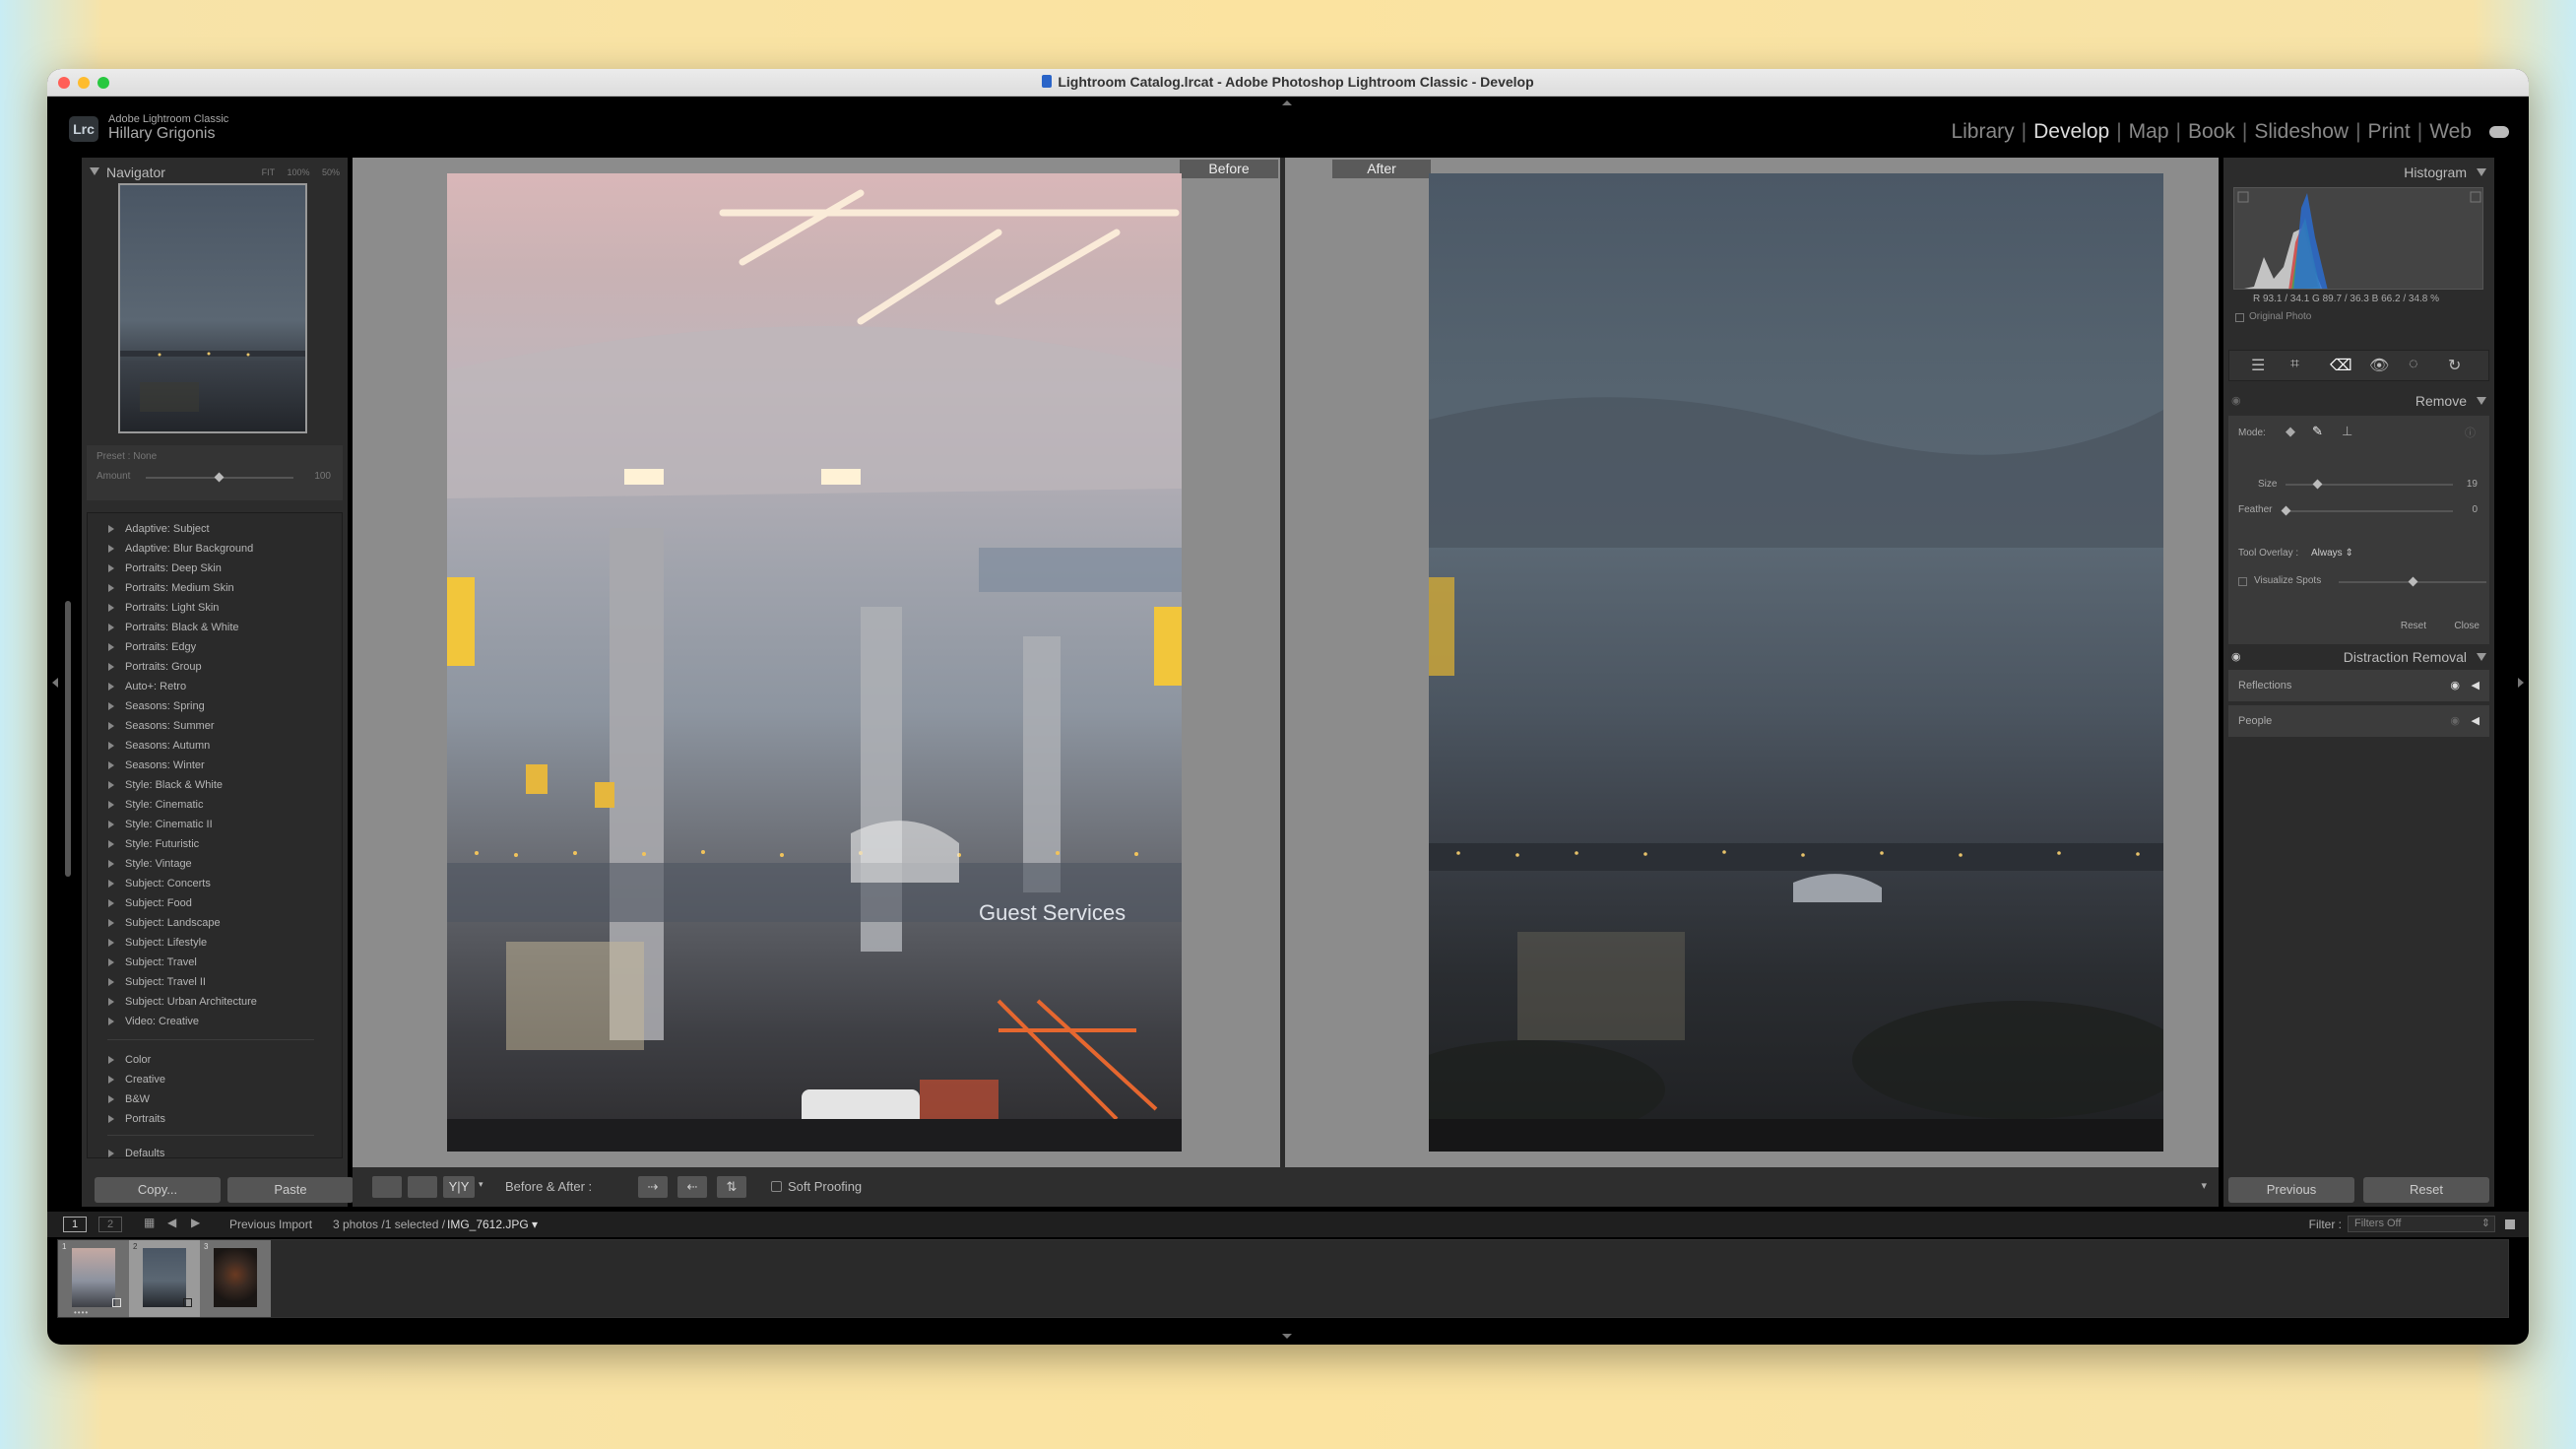 This screenshot has height=1449, width=2576. What do you see at coordinates (215, 864) in the screenshot?
I see `preset-item: Style: Vintage` at bounding box center [215, 864].